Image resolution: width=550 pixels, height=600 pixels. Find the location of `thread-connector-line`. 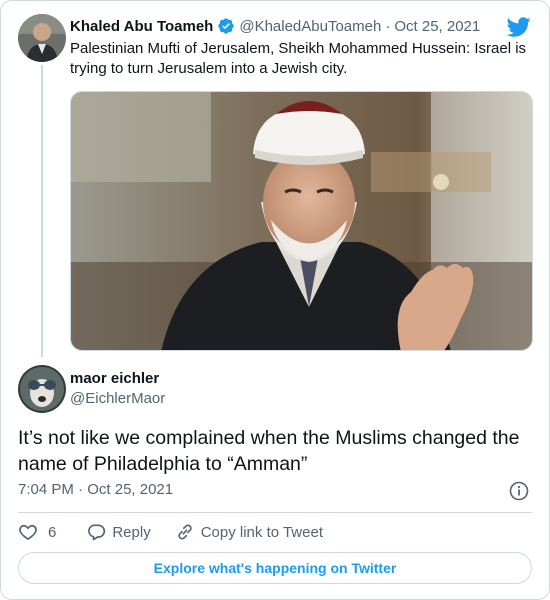

thread-connector-line is located at coordinates (42, 211).